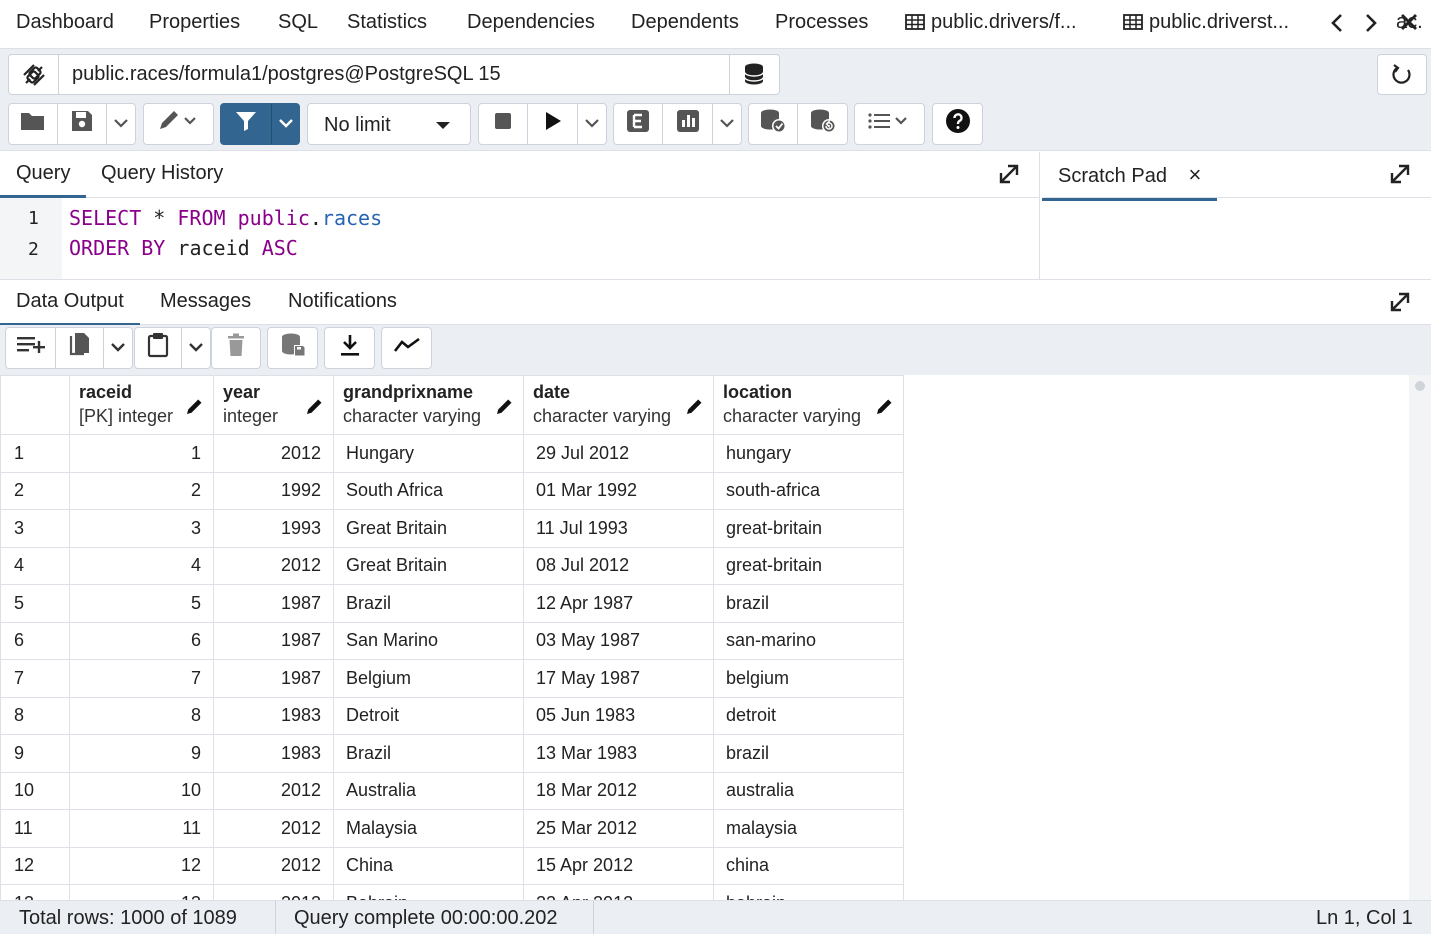 The width and height of the screenshot is (1431, 934). I want to click on tab-sql: SQL, so click(298, 22).